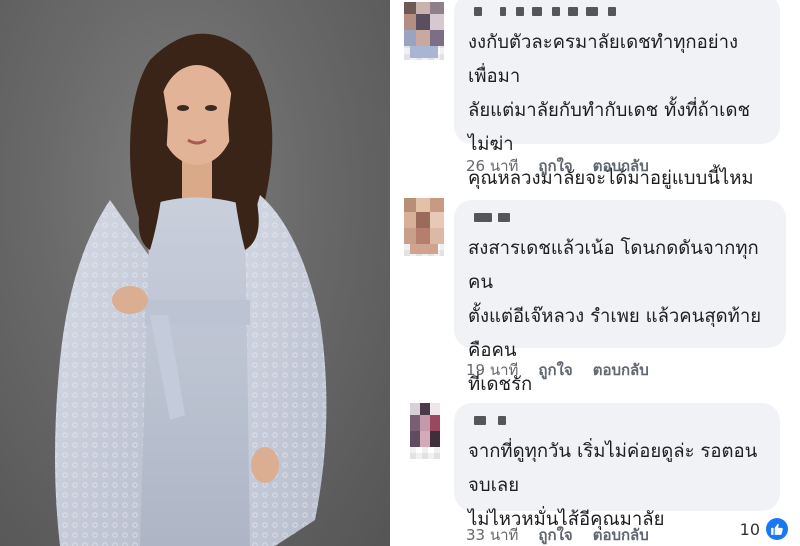  What do you see at coordinates (492, 534) in the screenshot?
I see `comment-time: 33 นาที` at bounding box center [492, 534].